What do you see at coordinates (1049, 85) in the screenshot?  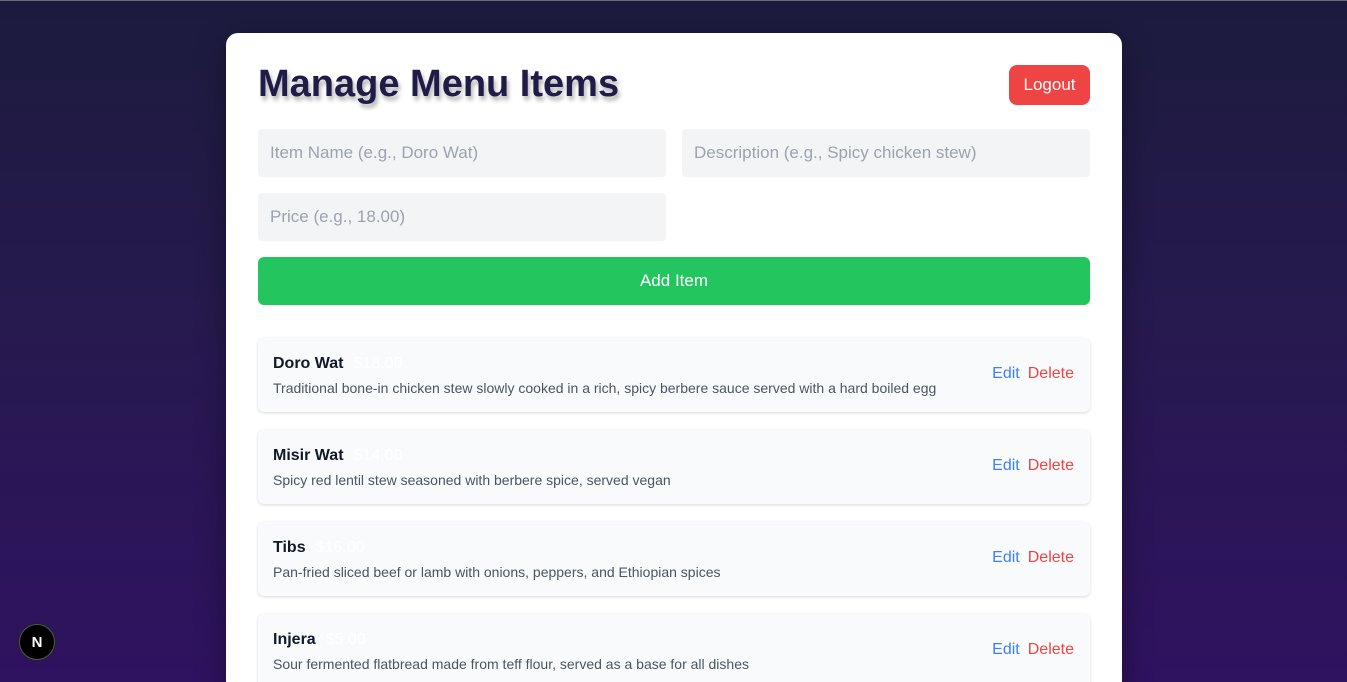 I see `logout-button: Logout` at bounding box center [1049, 85].